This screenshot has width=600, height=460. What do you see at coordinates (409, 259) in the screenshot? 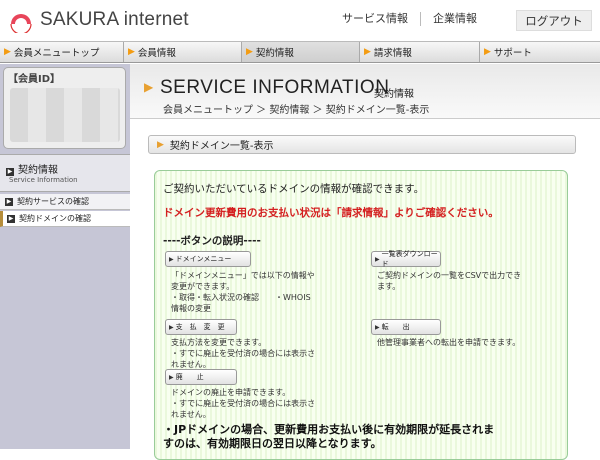
I see `button-label: 一覧表ダウンロード` at bounding box center [409, 259].